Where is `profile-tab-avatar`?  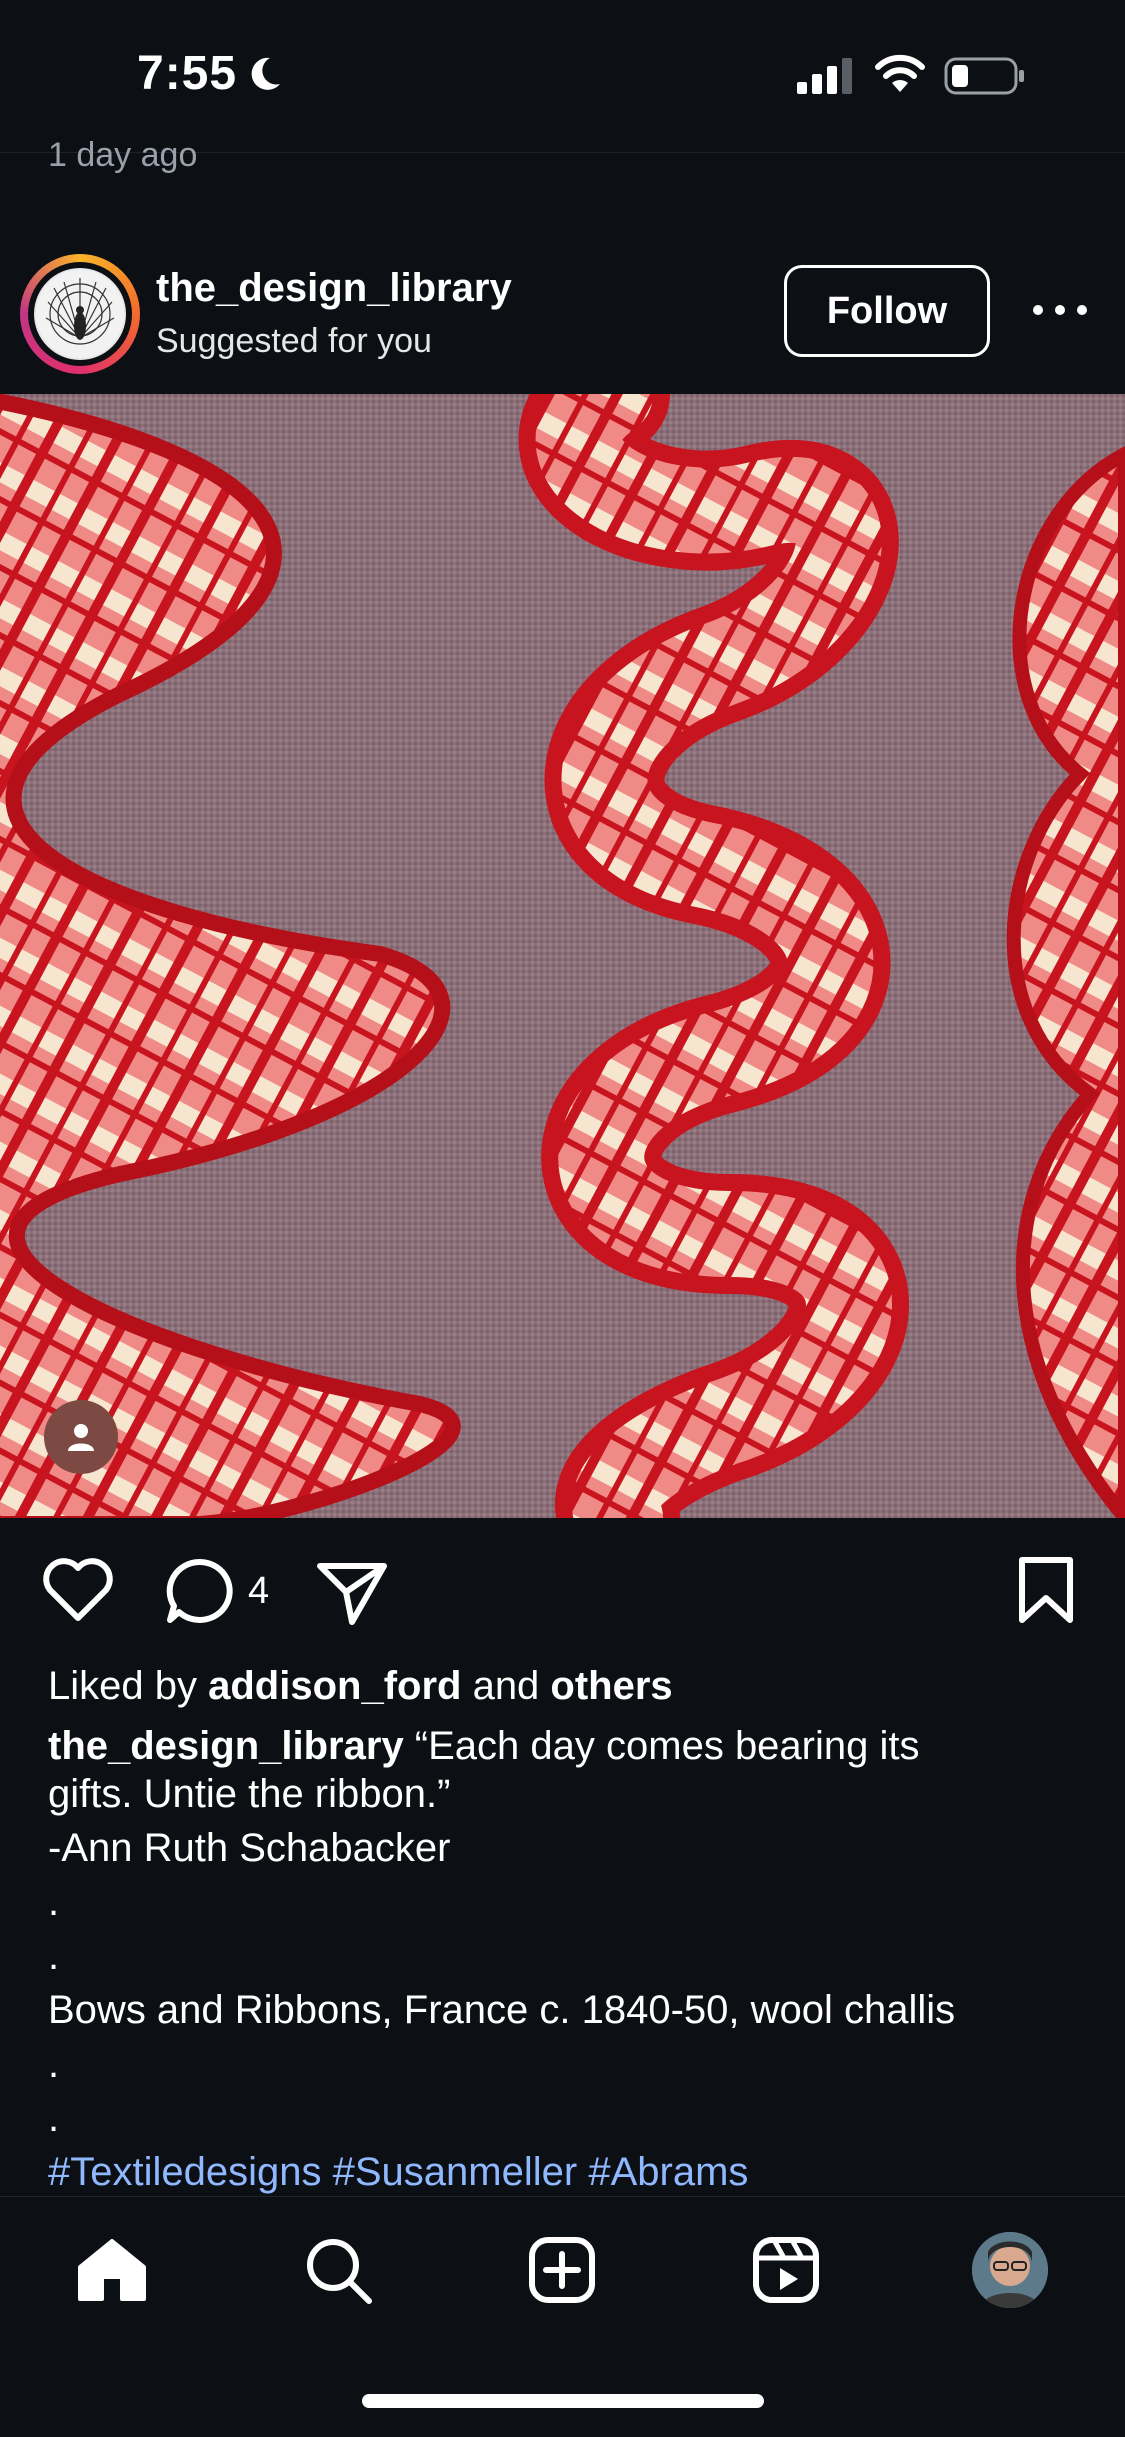
profile-tab-avatar is located at coordinates (1010, 2270).